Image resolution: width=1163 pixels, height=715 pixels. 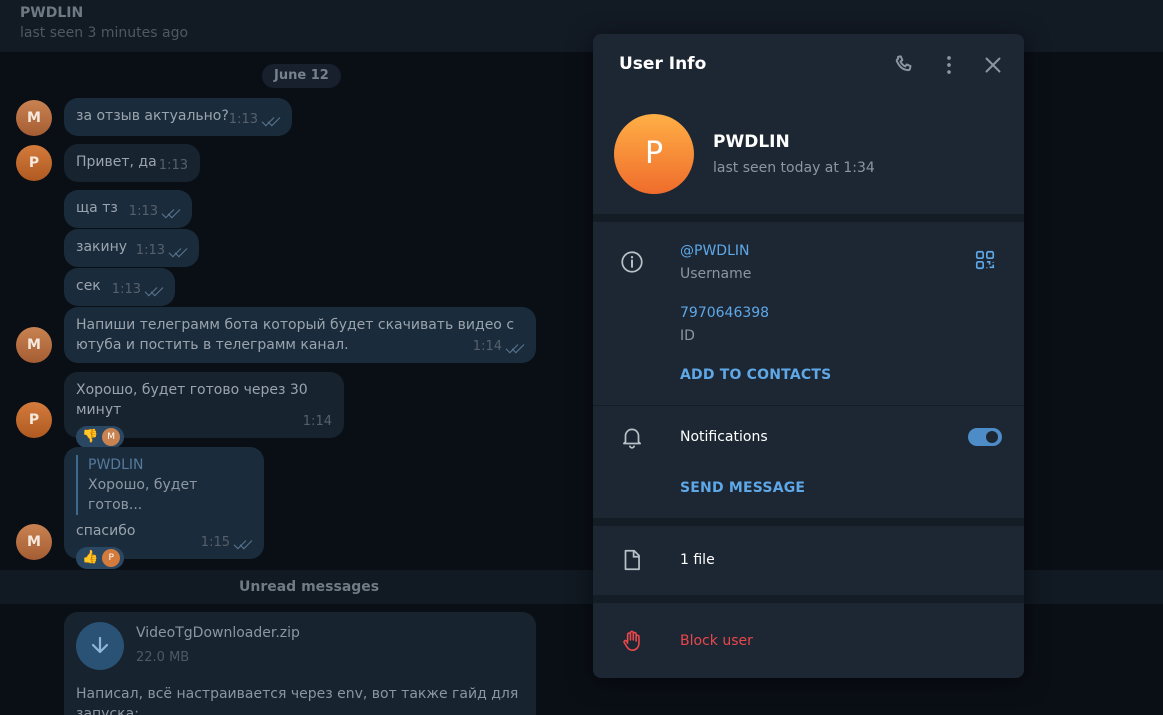 What do you see at coordinates (985, 437) in the screenshot?
I see `notifications-toggle` at bounding box center [985, 437].